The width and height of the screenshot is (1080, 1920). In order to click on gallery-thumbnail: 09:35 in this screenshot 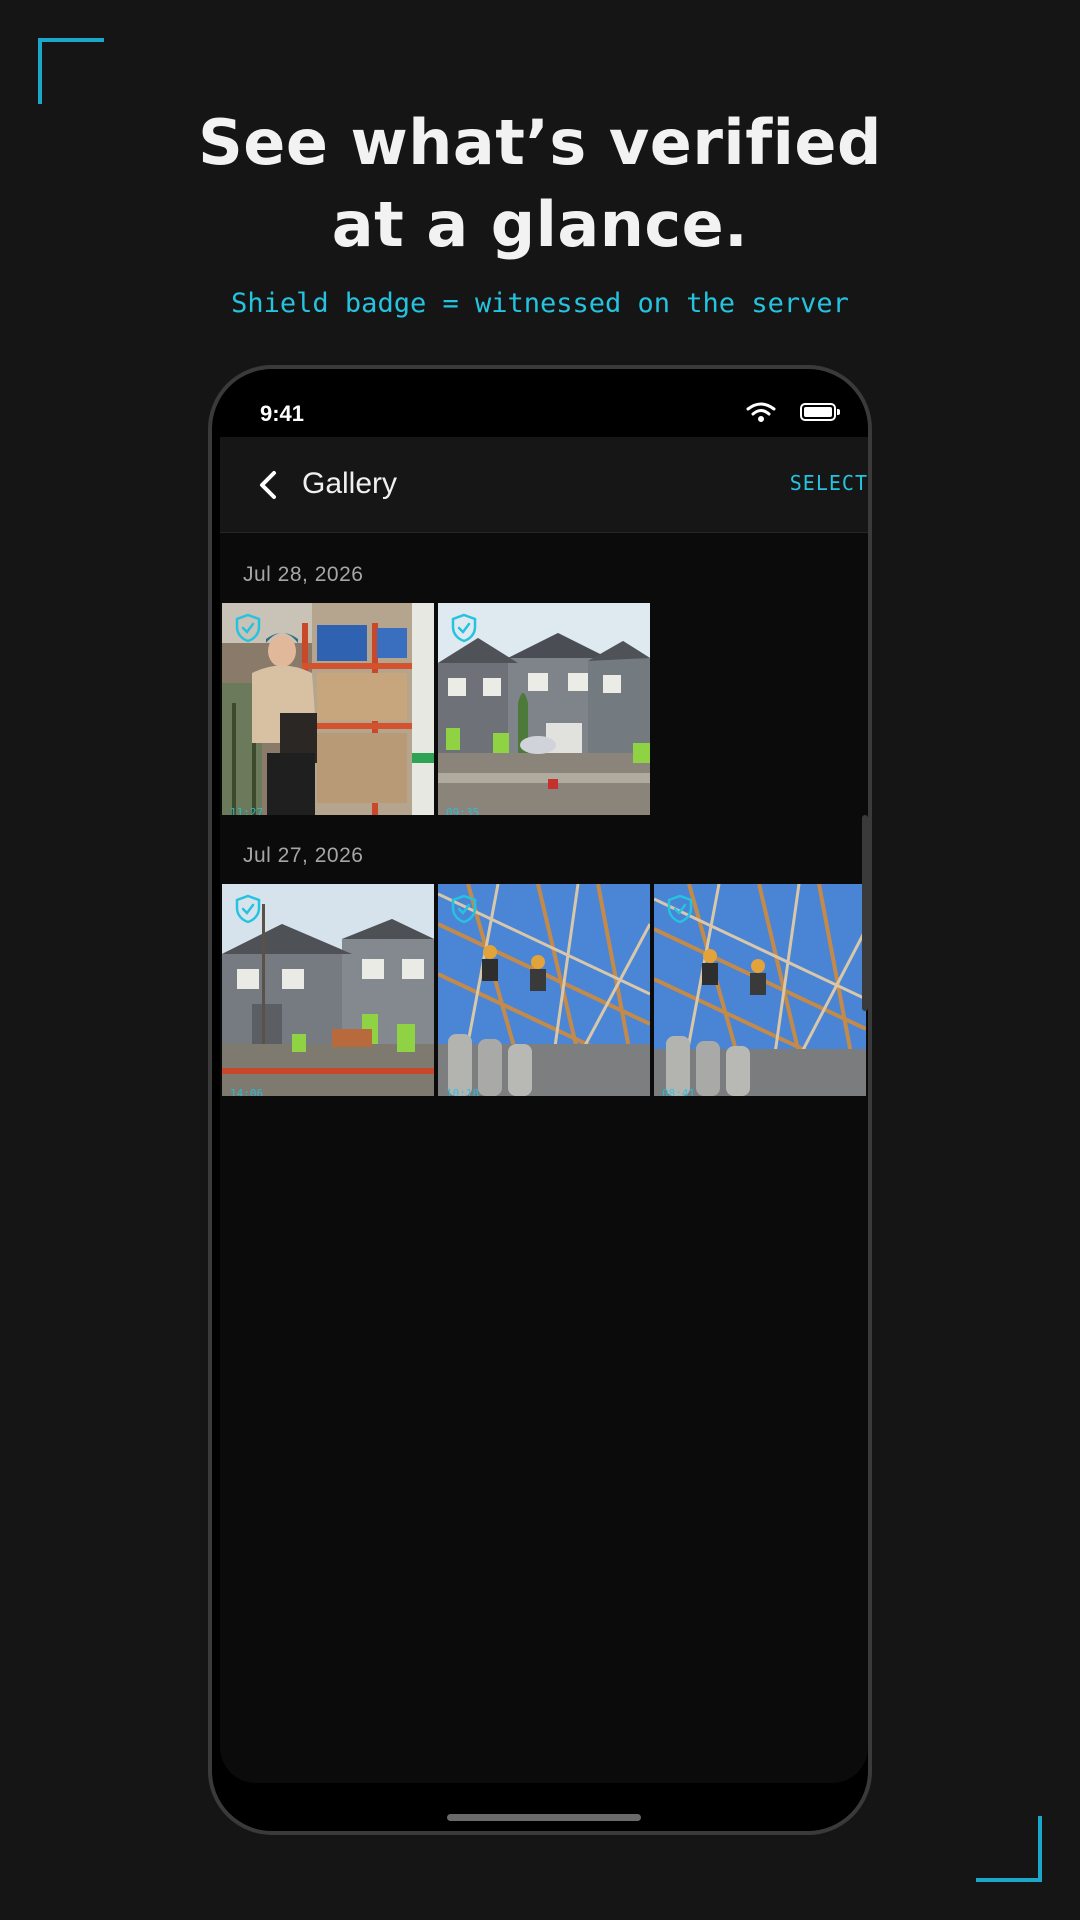, I will do `click(544, 709)`.